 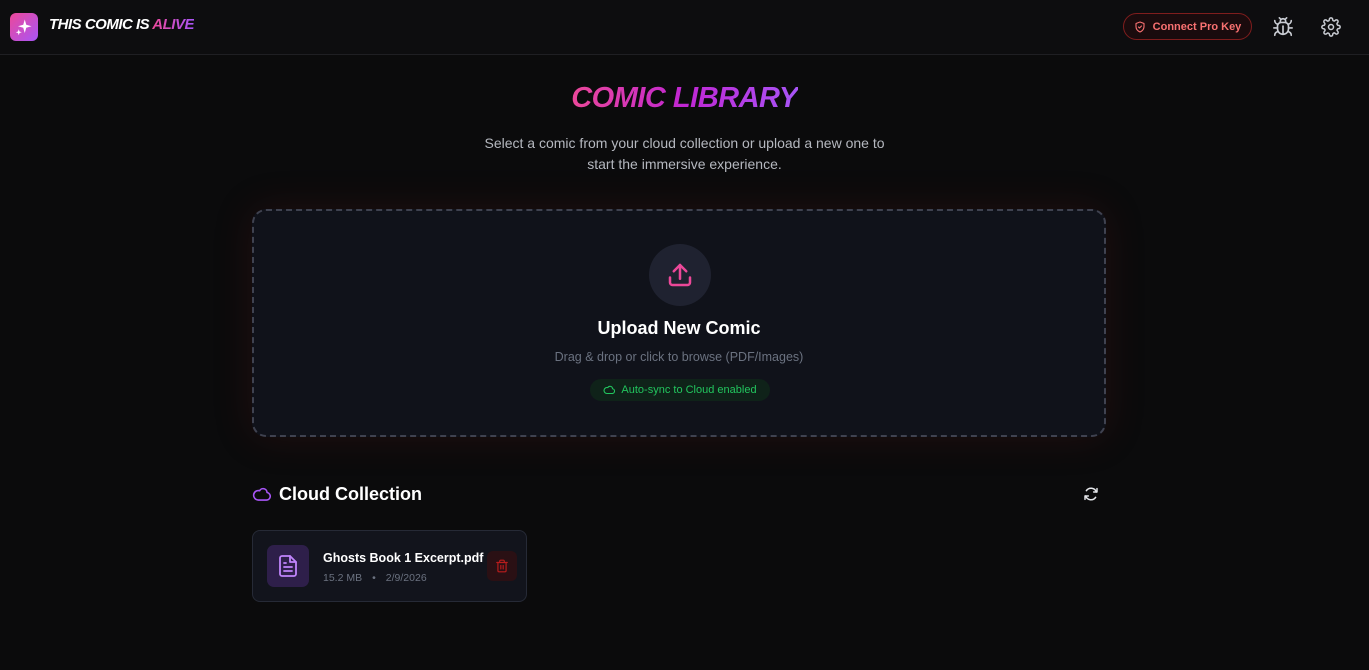 I want to click on cloud-collection-header: Cloud Collection, so click(x=337, y=494).